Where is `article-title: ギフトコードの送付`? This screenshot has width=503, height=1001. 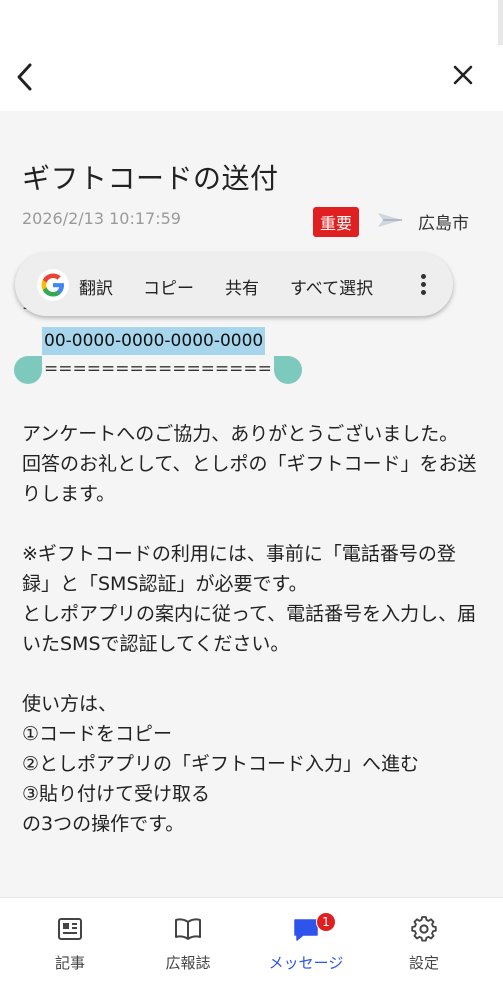 article-title: ギフトコードの送付 is located at coordinates (150, 178).